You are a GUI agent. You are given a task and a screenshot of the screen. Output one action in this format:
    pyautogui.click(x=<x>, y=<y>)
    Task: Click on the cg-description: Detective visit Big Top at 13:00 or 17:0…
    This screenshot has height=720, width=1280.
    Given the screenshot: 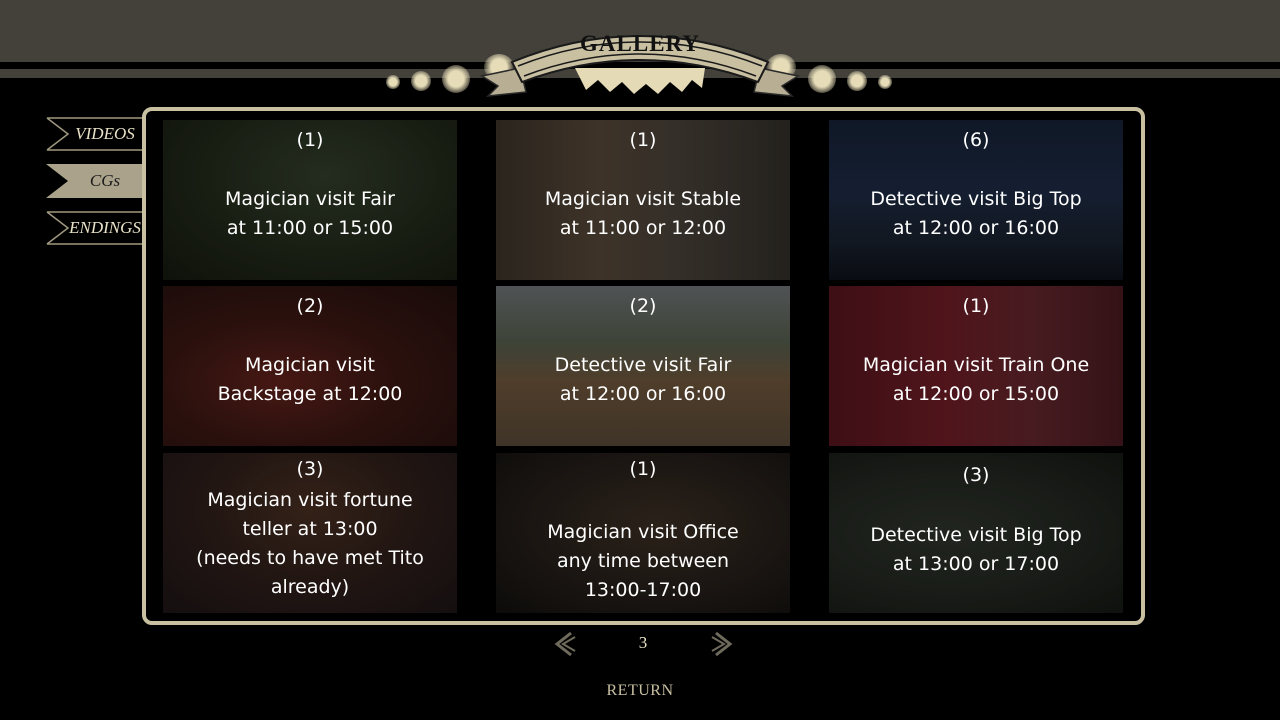 What is the action you would take?
    pyautogui.click(x=976, y=549)
    